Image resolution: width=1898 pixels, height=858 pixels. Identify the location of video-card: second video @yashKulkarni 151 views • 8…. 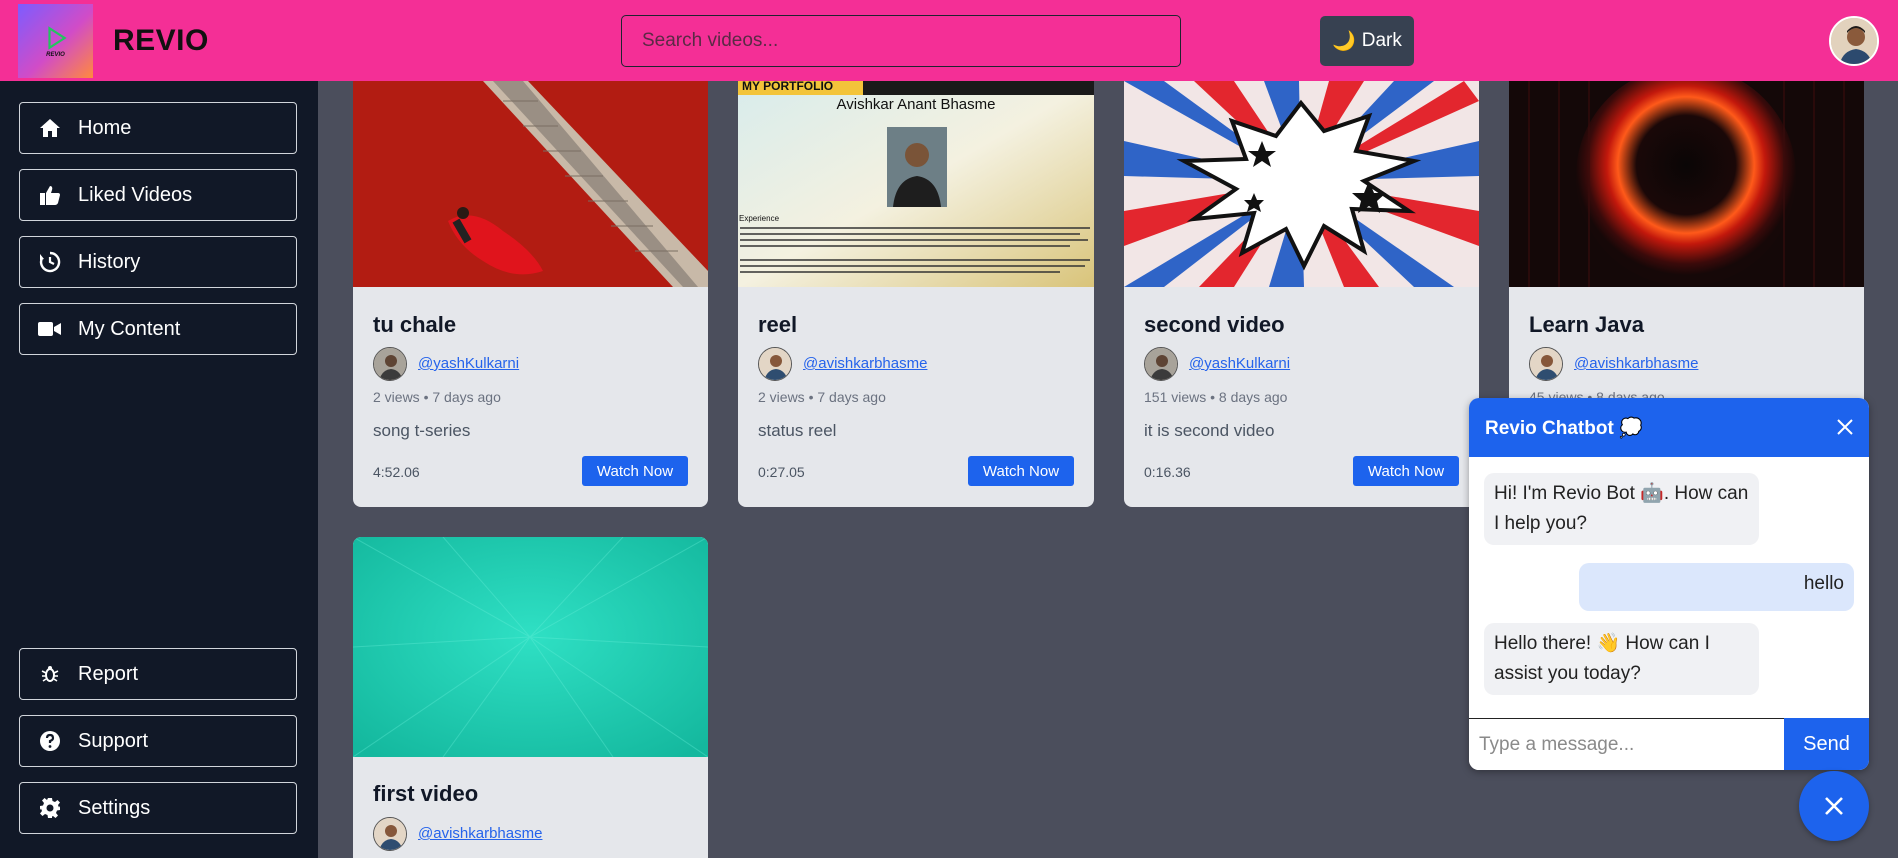
(1301, 294).